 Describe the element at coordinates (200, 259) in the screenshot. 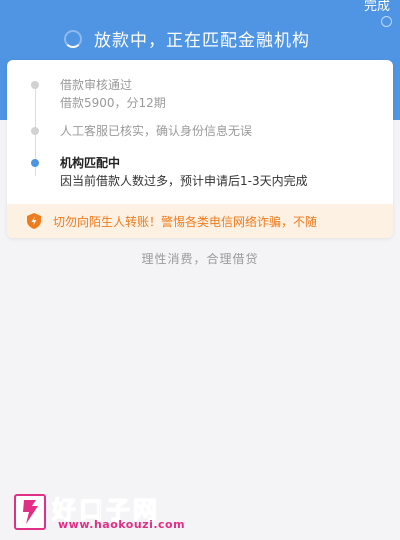

I see `slogan-text: 理性消费，合理借贷` at that location.